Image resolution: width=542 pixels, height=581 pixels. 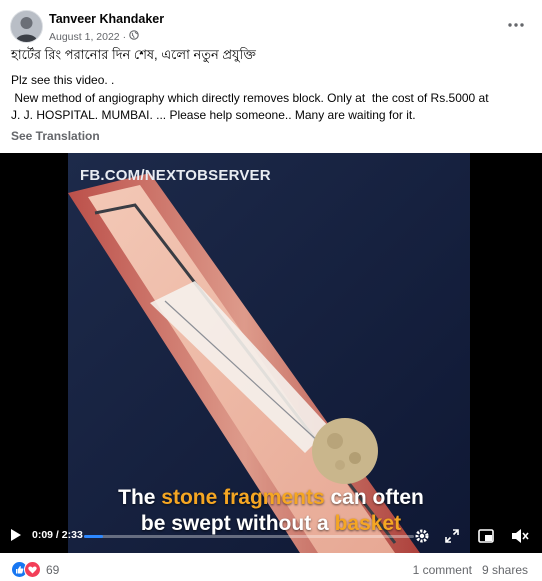 I want to click on more-options-button, so click(x=516, y=23).